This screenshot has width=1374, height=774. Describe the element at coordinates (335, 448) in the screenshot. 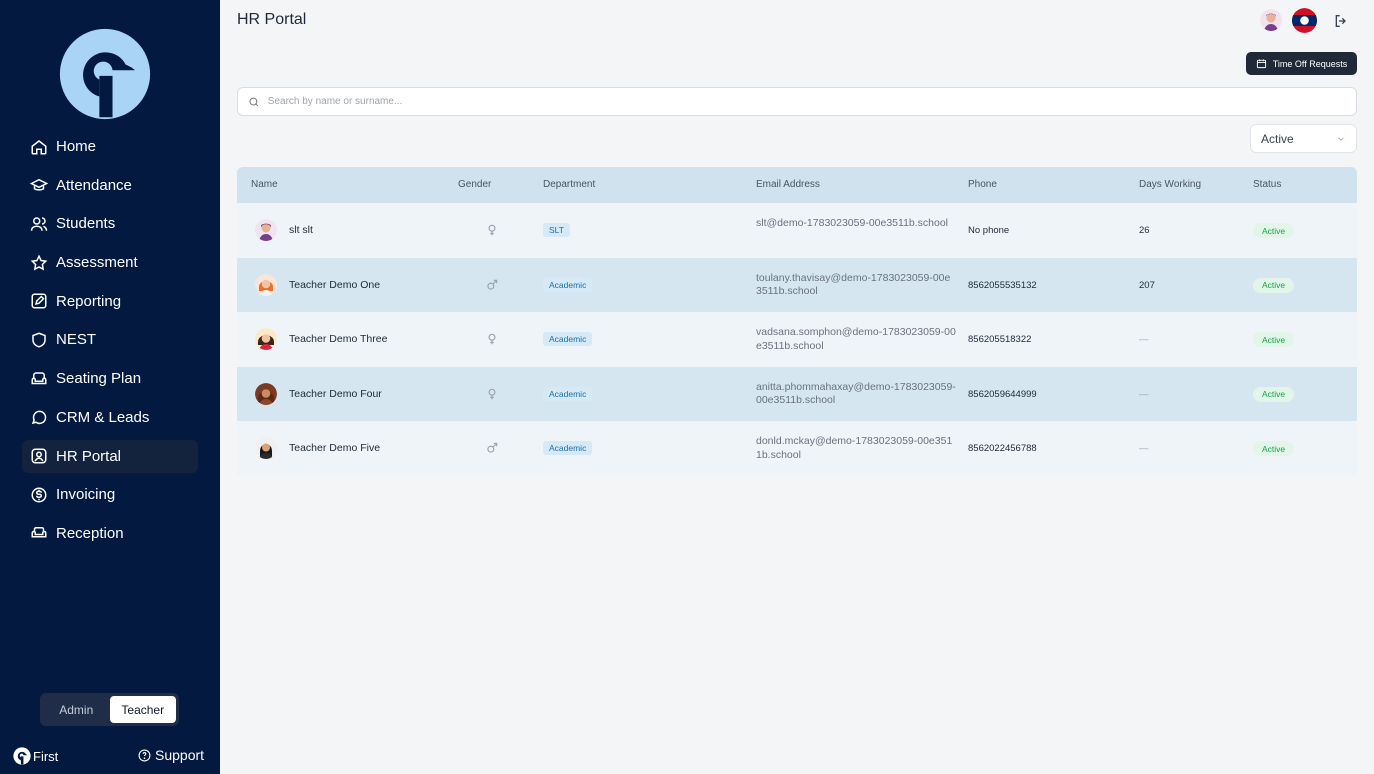

I see `staff-name: Teacher Demo Five` at that location.